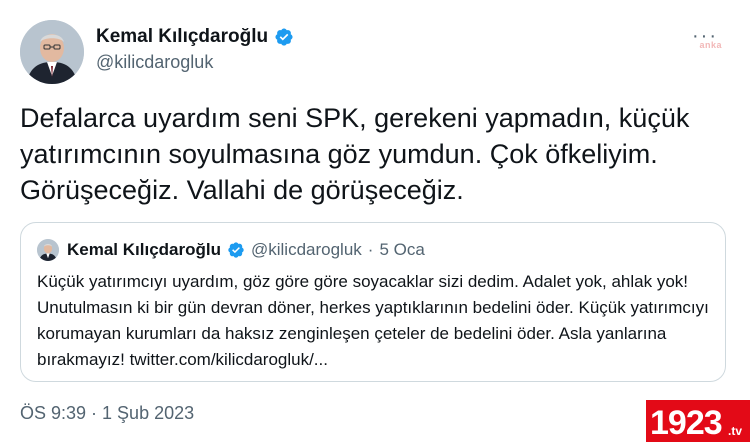 The height and width of the screenshot is (444, 752). I want to click on quoted-author-avatar, so click(48, 250).